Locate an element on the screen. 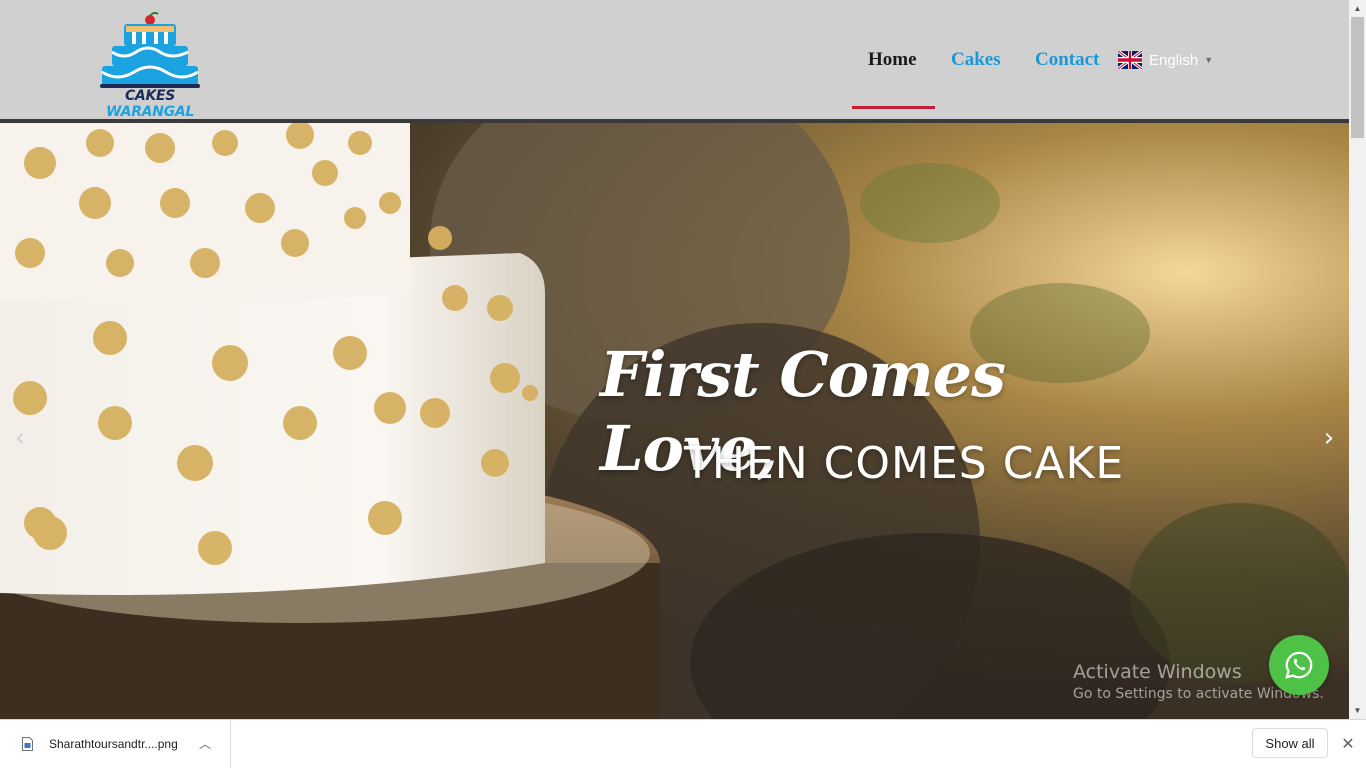 This screenshot has width=1366, height=768. chevron-left-icon: ‹ is located at coordinates (20, 438).